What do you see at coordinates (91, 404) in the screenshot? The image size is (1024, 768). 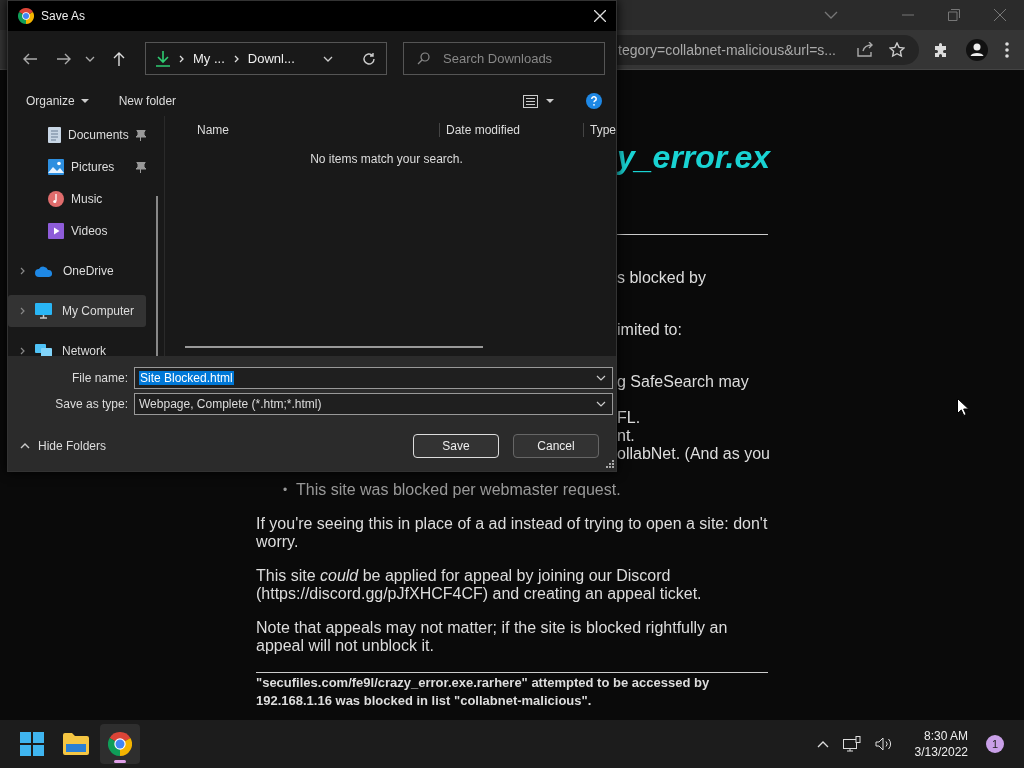 I see `field-label: Save as type:` at bounding box center [91, 404].